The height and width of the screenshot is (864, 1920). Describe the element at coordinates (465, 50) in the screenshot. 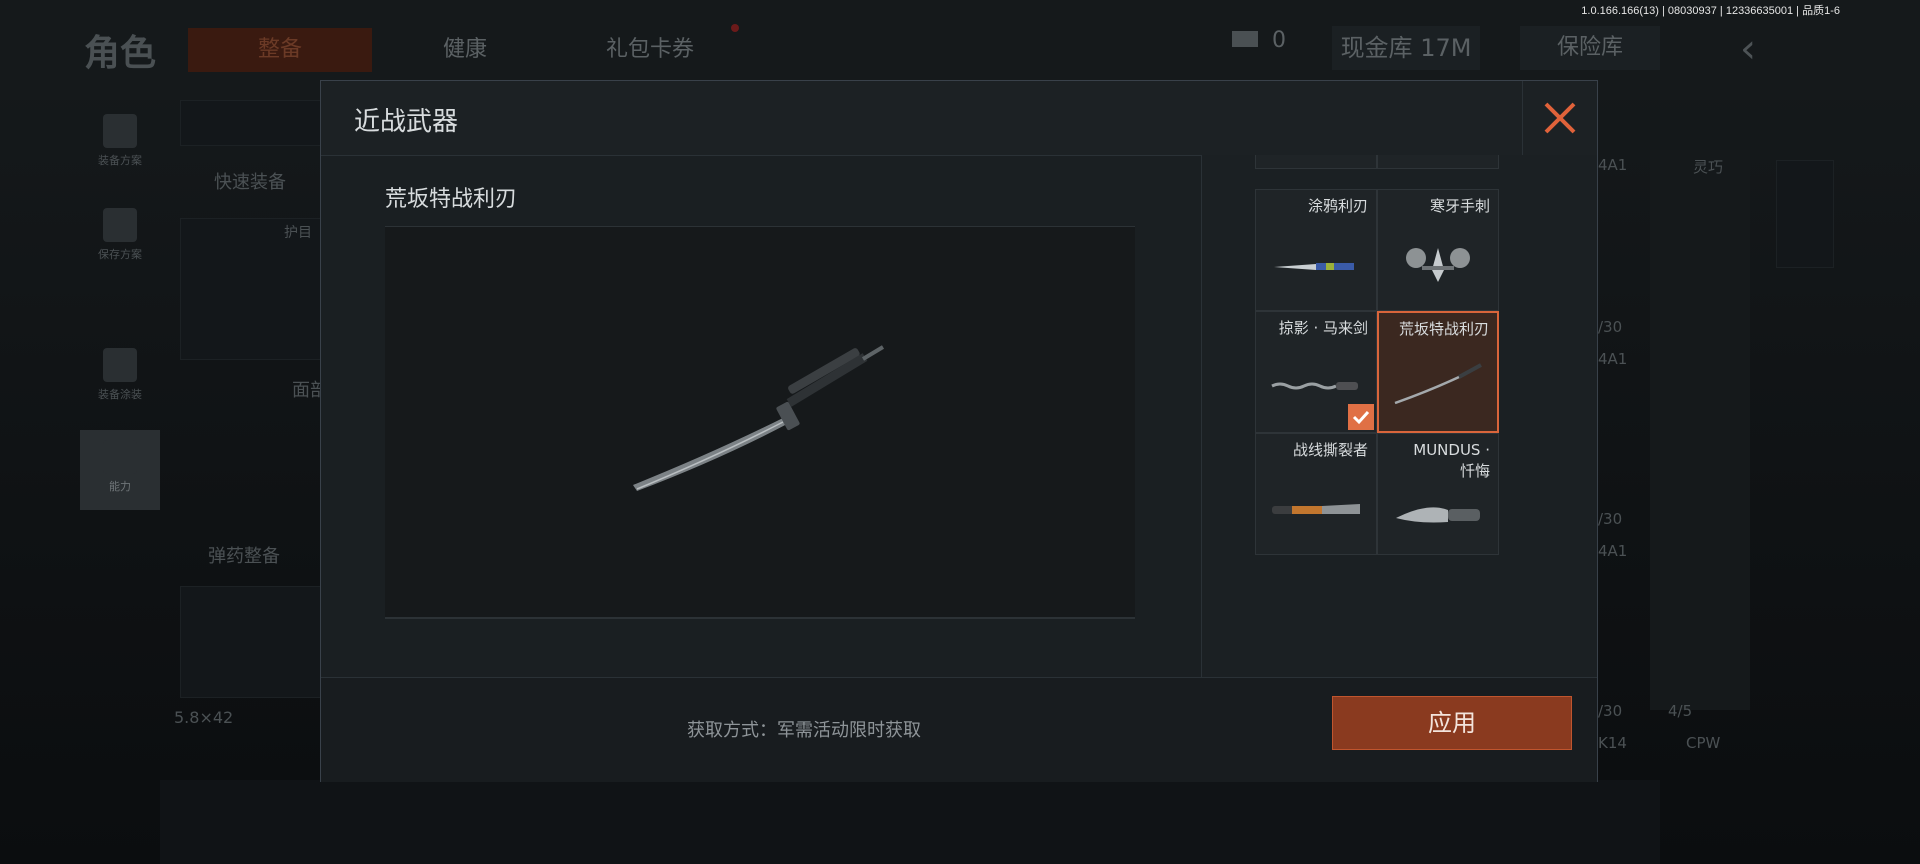

I see `tab-health: 健康` at that location.